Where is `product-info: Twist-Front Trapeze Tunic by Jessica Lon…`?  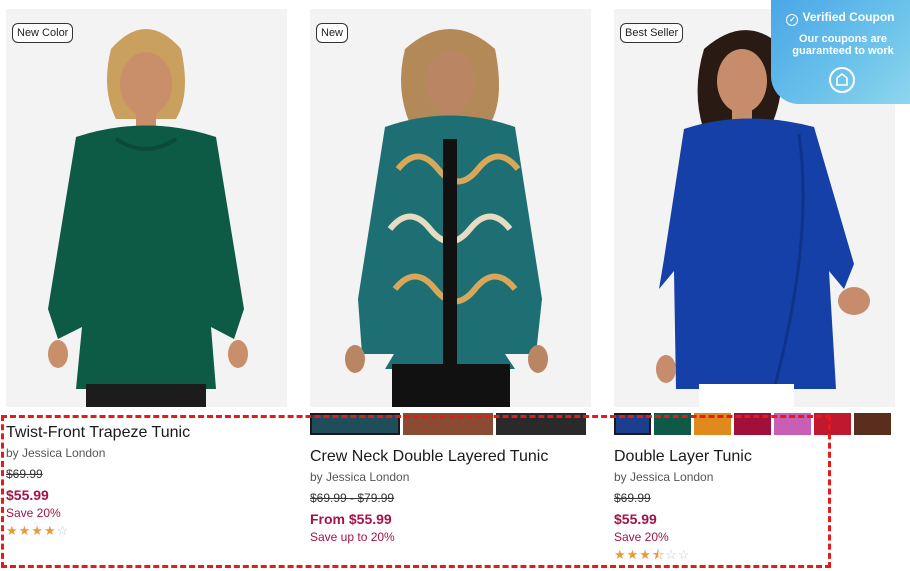 product-info: Twist-Front Trapeze Tunic by Jessica Lon… is located at coordinates (147, 480).